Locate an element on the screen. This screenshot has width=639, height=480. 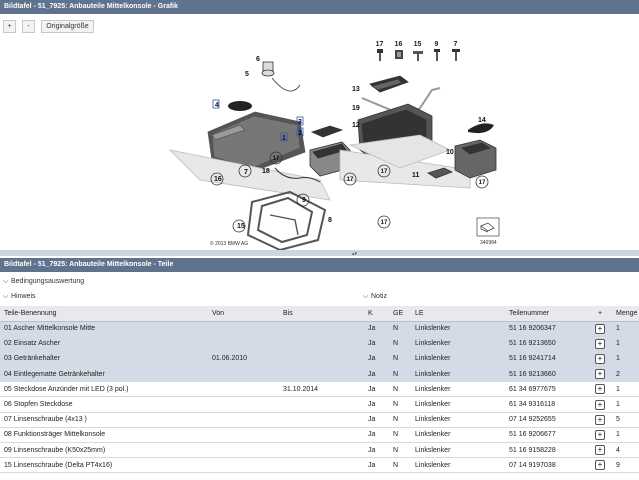
hints-filter-label: Hinweis is located at coordinates (23, 296).